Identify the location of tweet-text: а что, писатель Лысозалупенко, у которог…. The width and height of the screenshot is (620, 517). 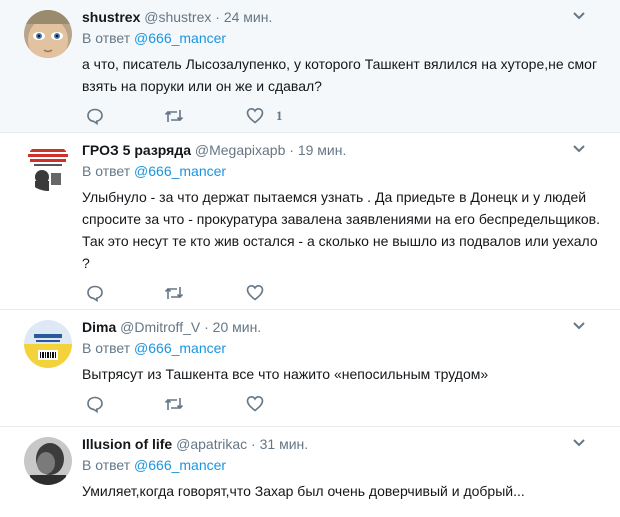
(340, 75).